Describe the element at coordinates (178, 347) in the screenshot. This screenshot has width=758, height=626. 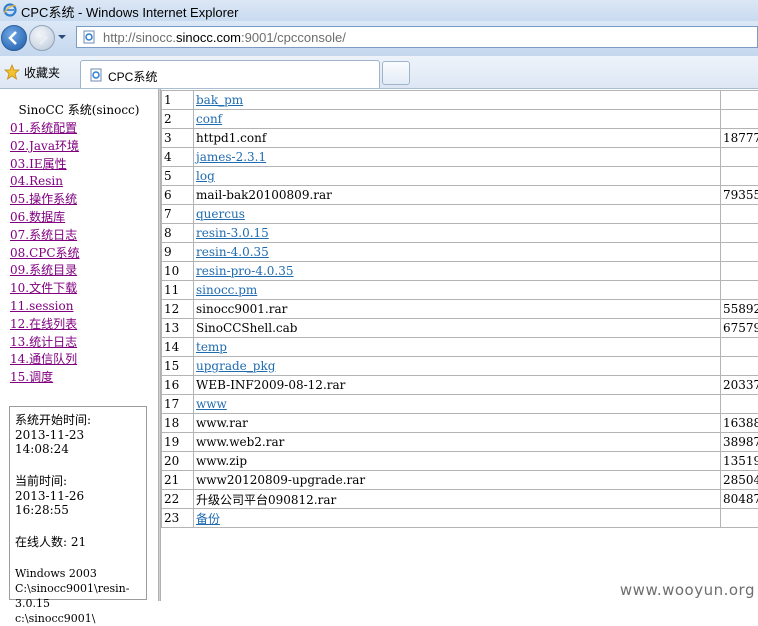
I see `row-index: 14` at that location.